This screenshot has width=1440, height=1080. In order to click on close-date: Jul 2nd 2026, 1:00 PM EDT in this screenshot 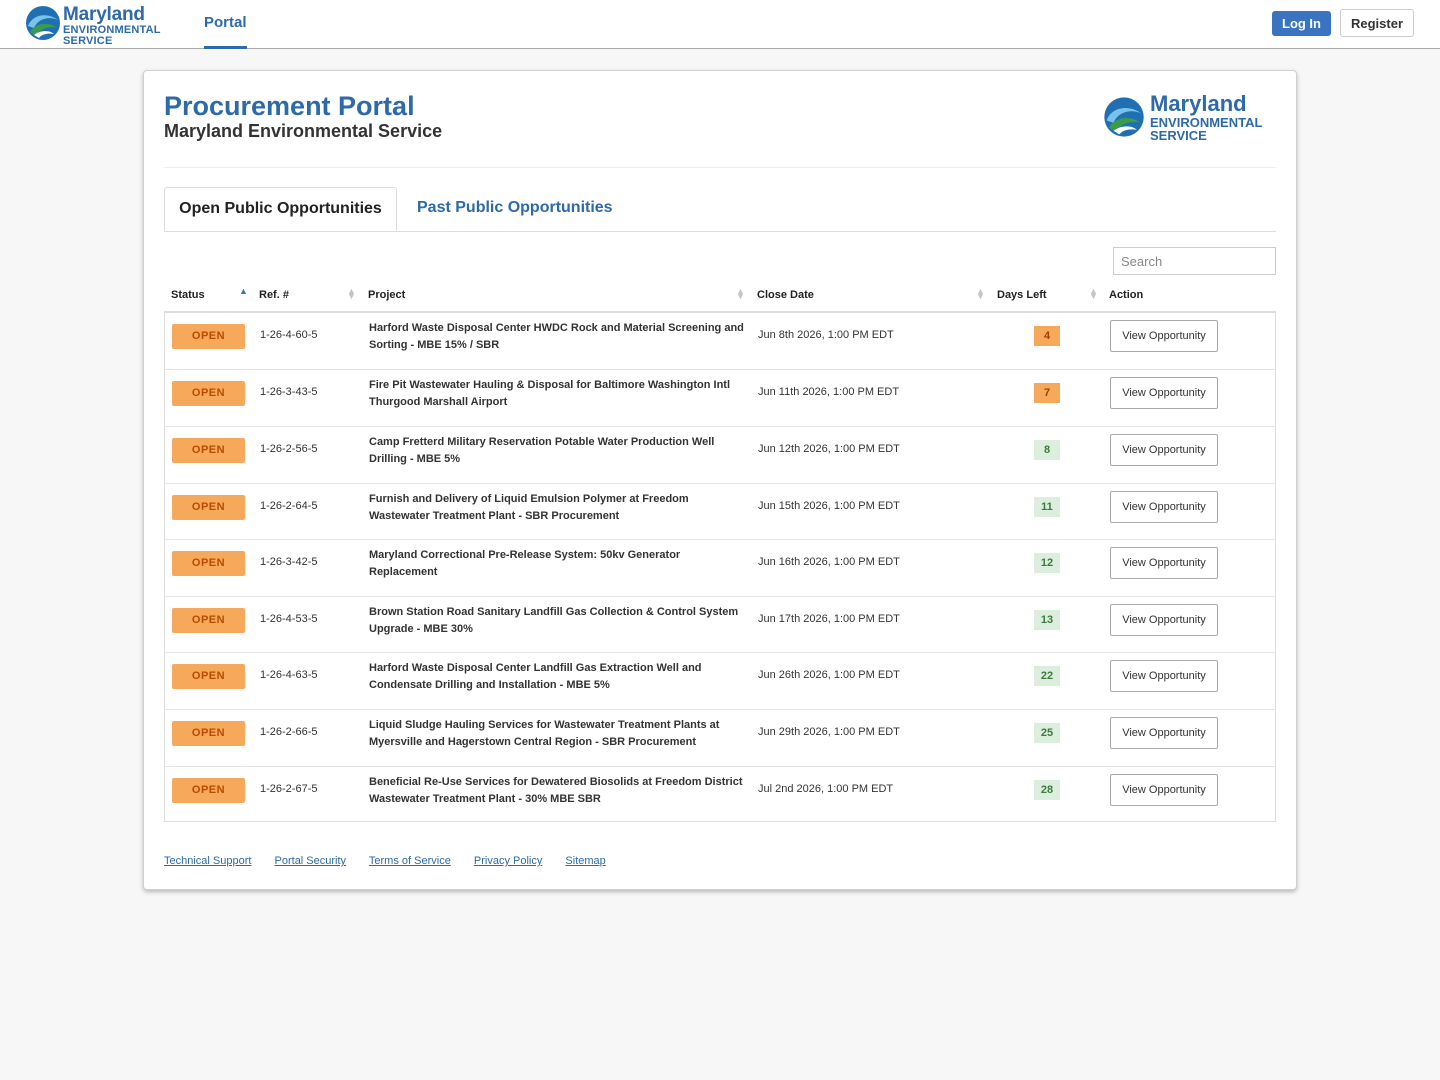, I will do `click(826, 789)`.